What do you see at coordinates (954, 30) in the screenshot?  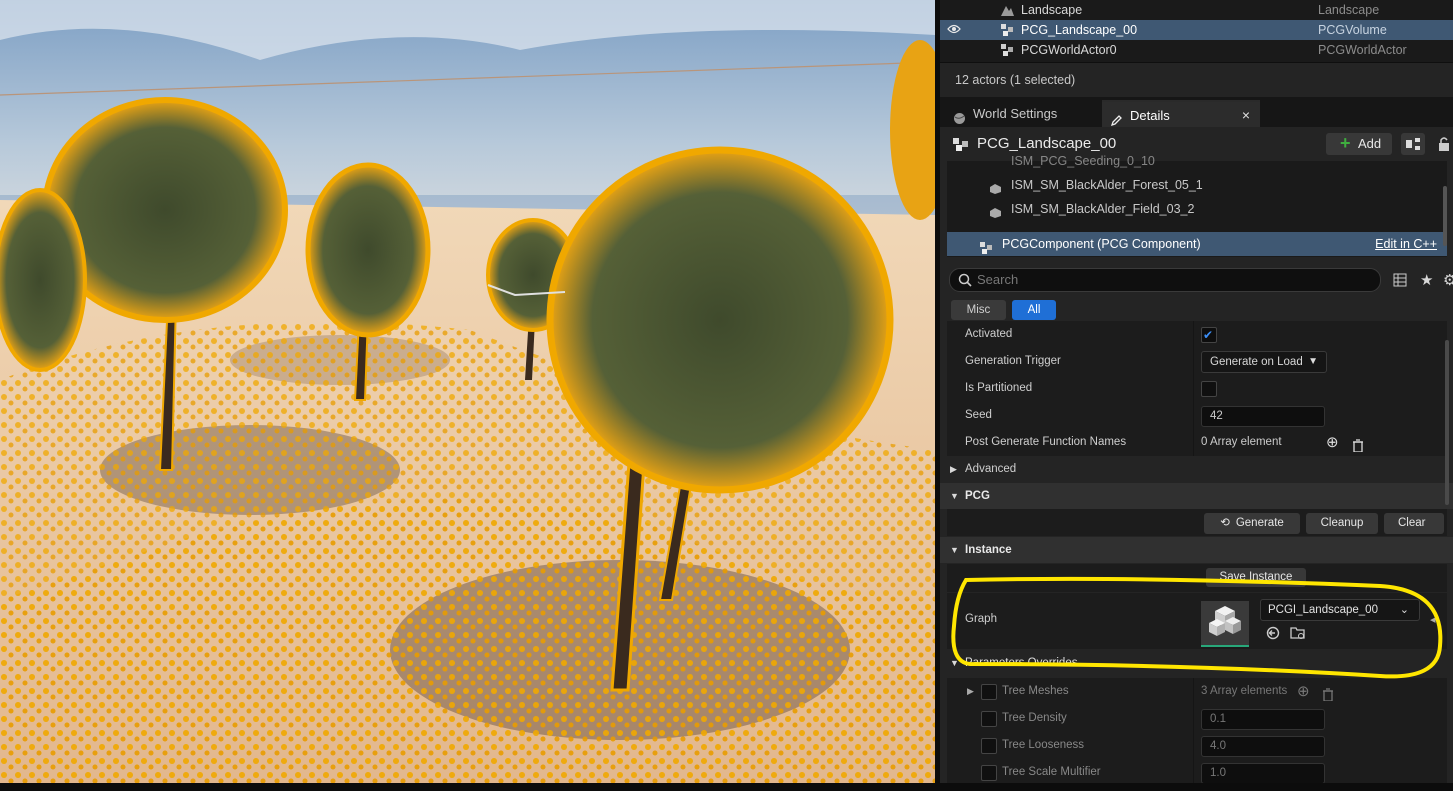 I see `eye-icon` at bounding box center [954, 30].